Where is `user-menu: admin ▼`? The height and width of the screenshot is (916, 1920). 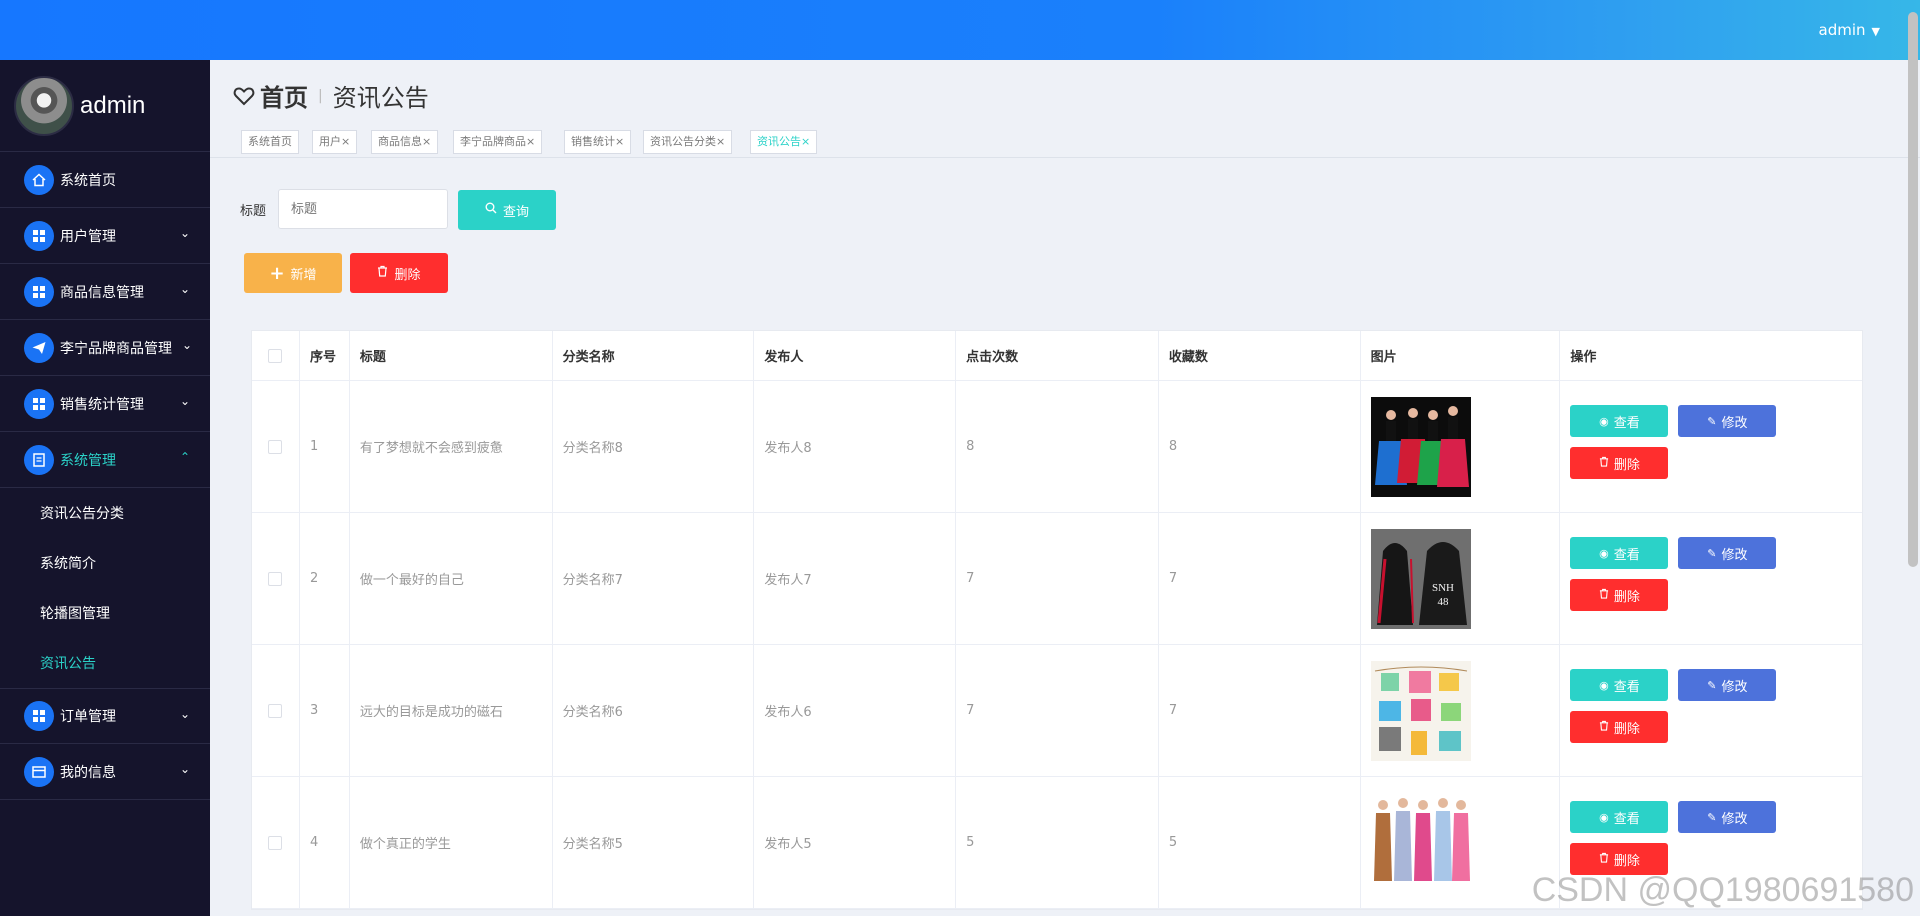 user-menu: admin ▼ is located at coordinates (1849, 30).